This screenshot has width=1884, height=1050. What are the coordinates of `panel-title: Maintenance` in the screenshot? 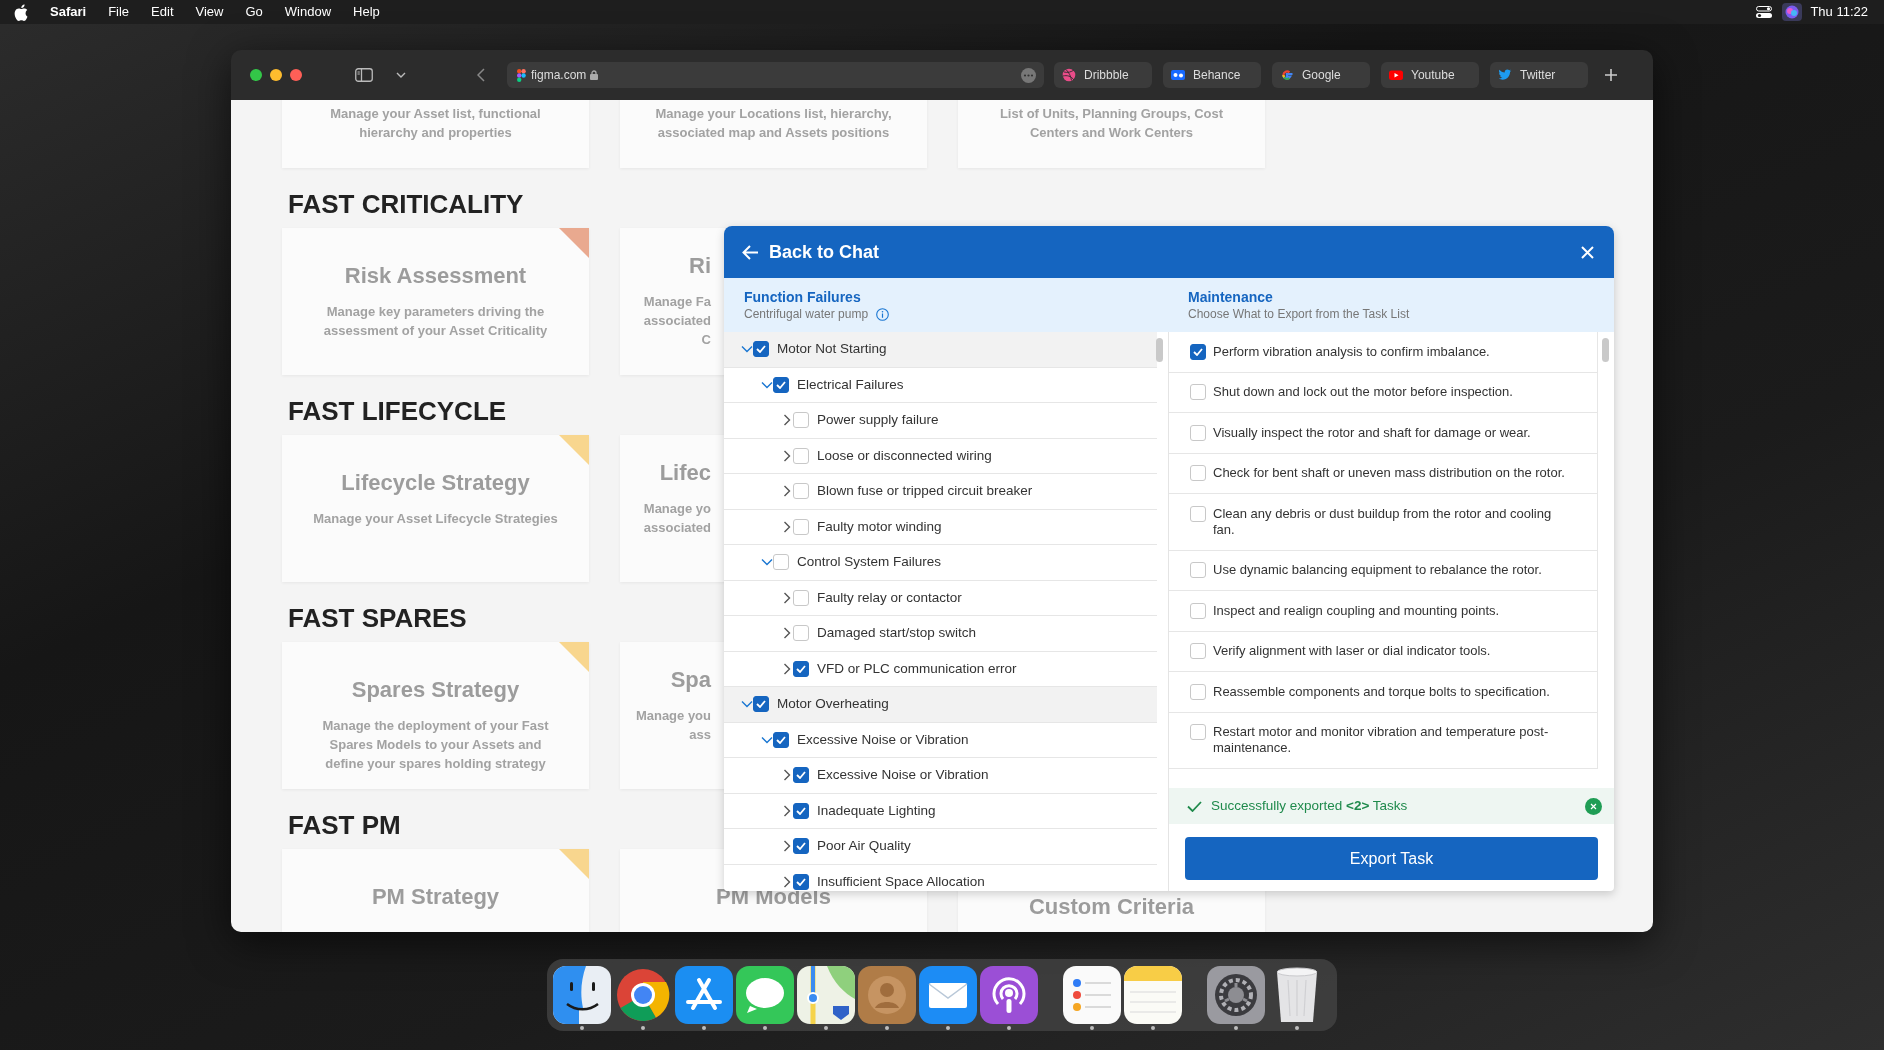 It's located at (1231, 297).